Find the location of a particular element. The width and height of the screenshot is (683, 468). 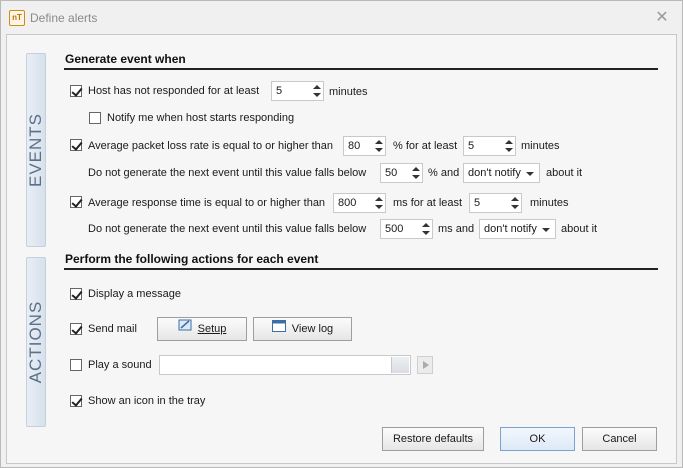

response-time-hold-unit: ms and is located at coordinates (456, 229).